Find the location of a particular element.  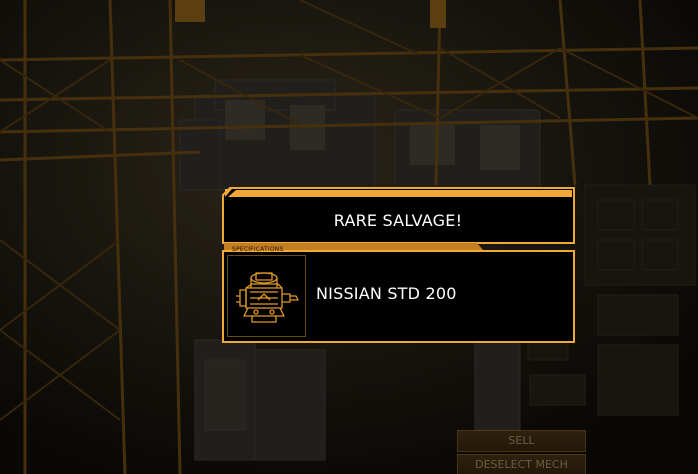

sell-button: SELL is located at coordinates (521, 441).